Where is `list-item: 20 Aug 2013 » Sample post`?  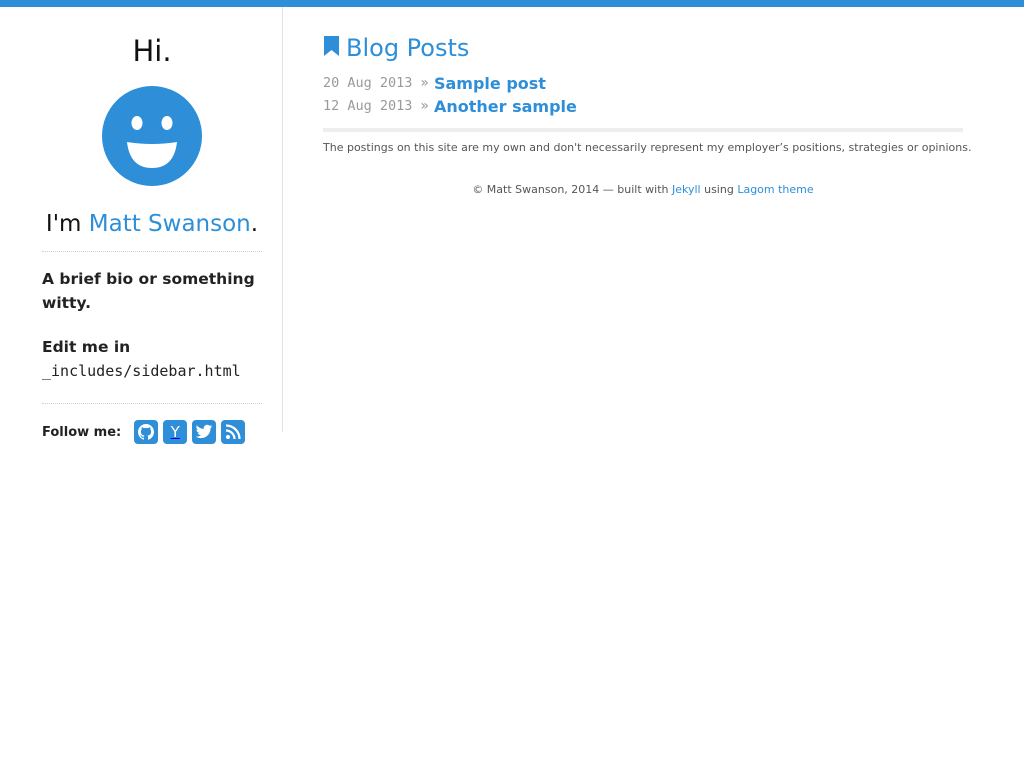 list-item: 20 Aug 2013 » Sample post is located at coordinates (434, 83).